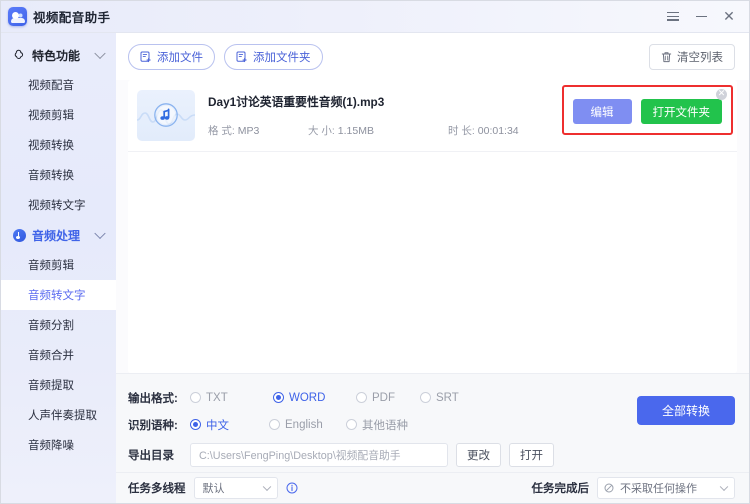 Image resolution: width=750 pixels, height=504 pixels. Describe the element at coordinates (248, 131) in the screenshot. I see `file-format-value: MP3` at that location.